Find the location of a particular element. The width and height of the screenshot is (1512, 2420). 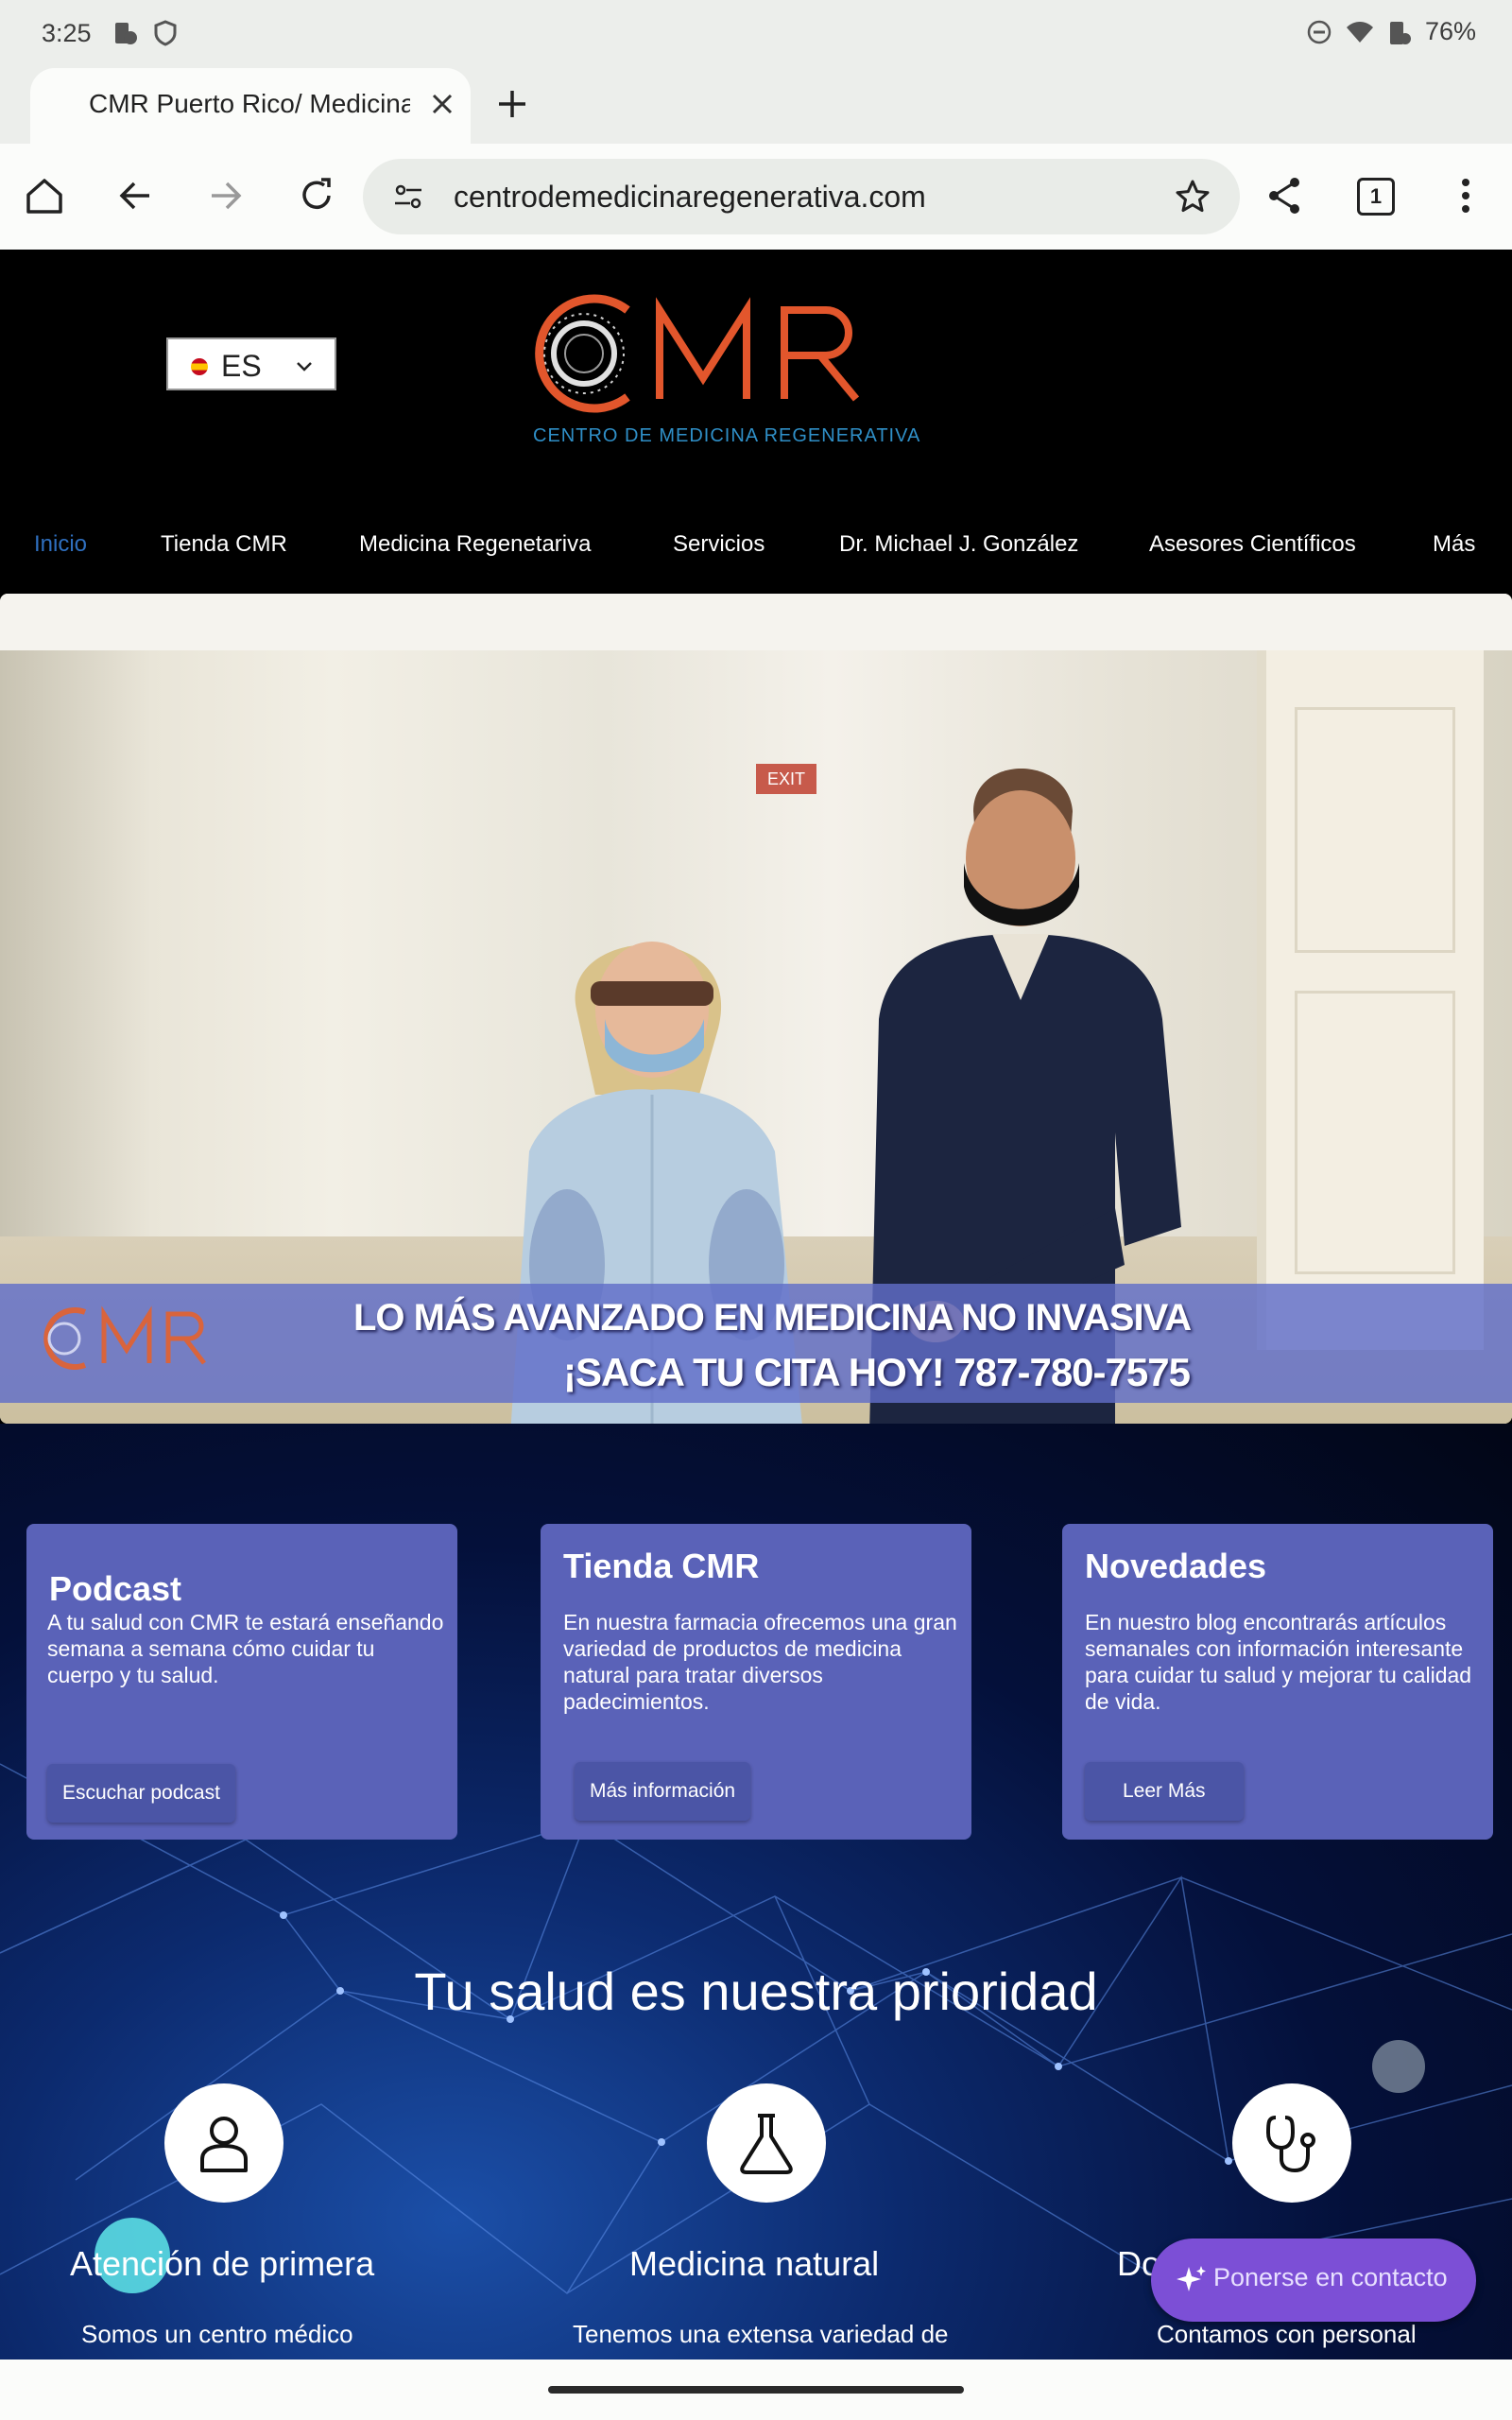

nav-medicina-regenerativa: Medicina Regenetariva is located at coordinates (475, 544).